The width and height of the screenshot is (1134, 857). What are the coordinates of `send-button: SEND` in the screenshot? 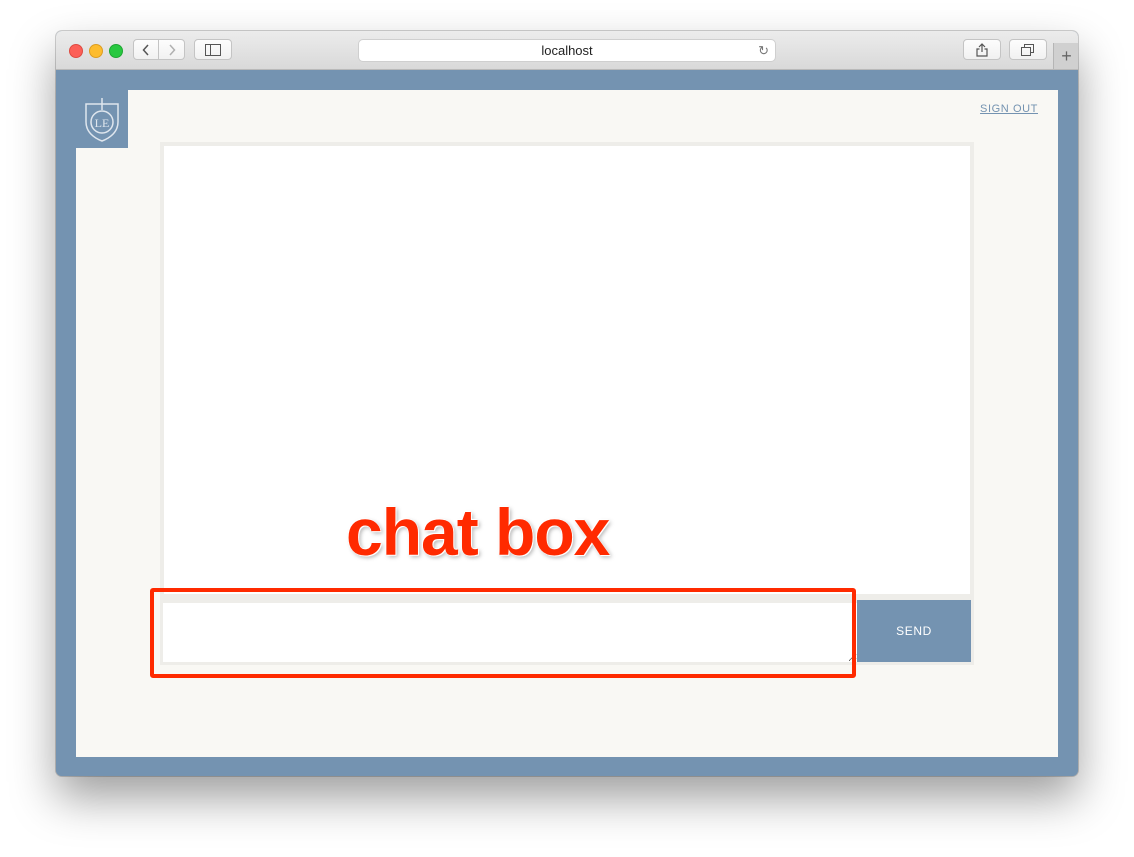 It's located at (914, 631).